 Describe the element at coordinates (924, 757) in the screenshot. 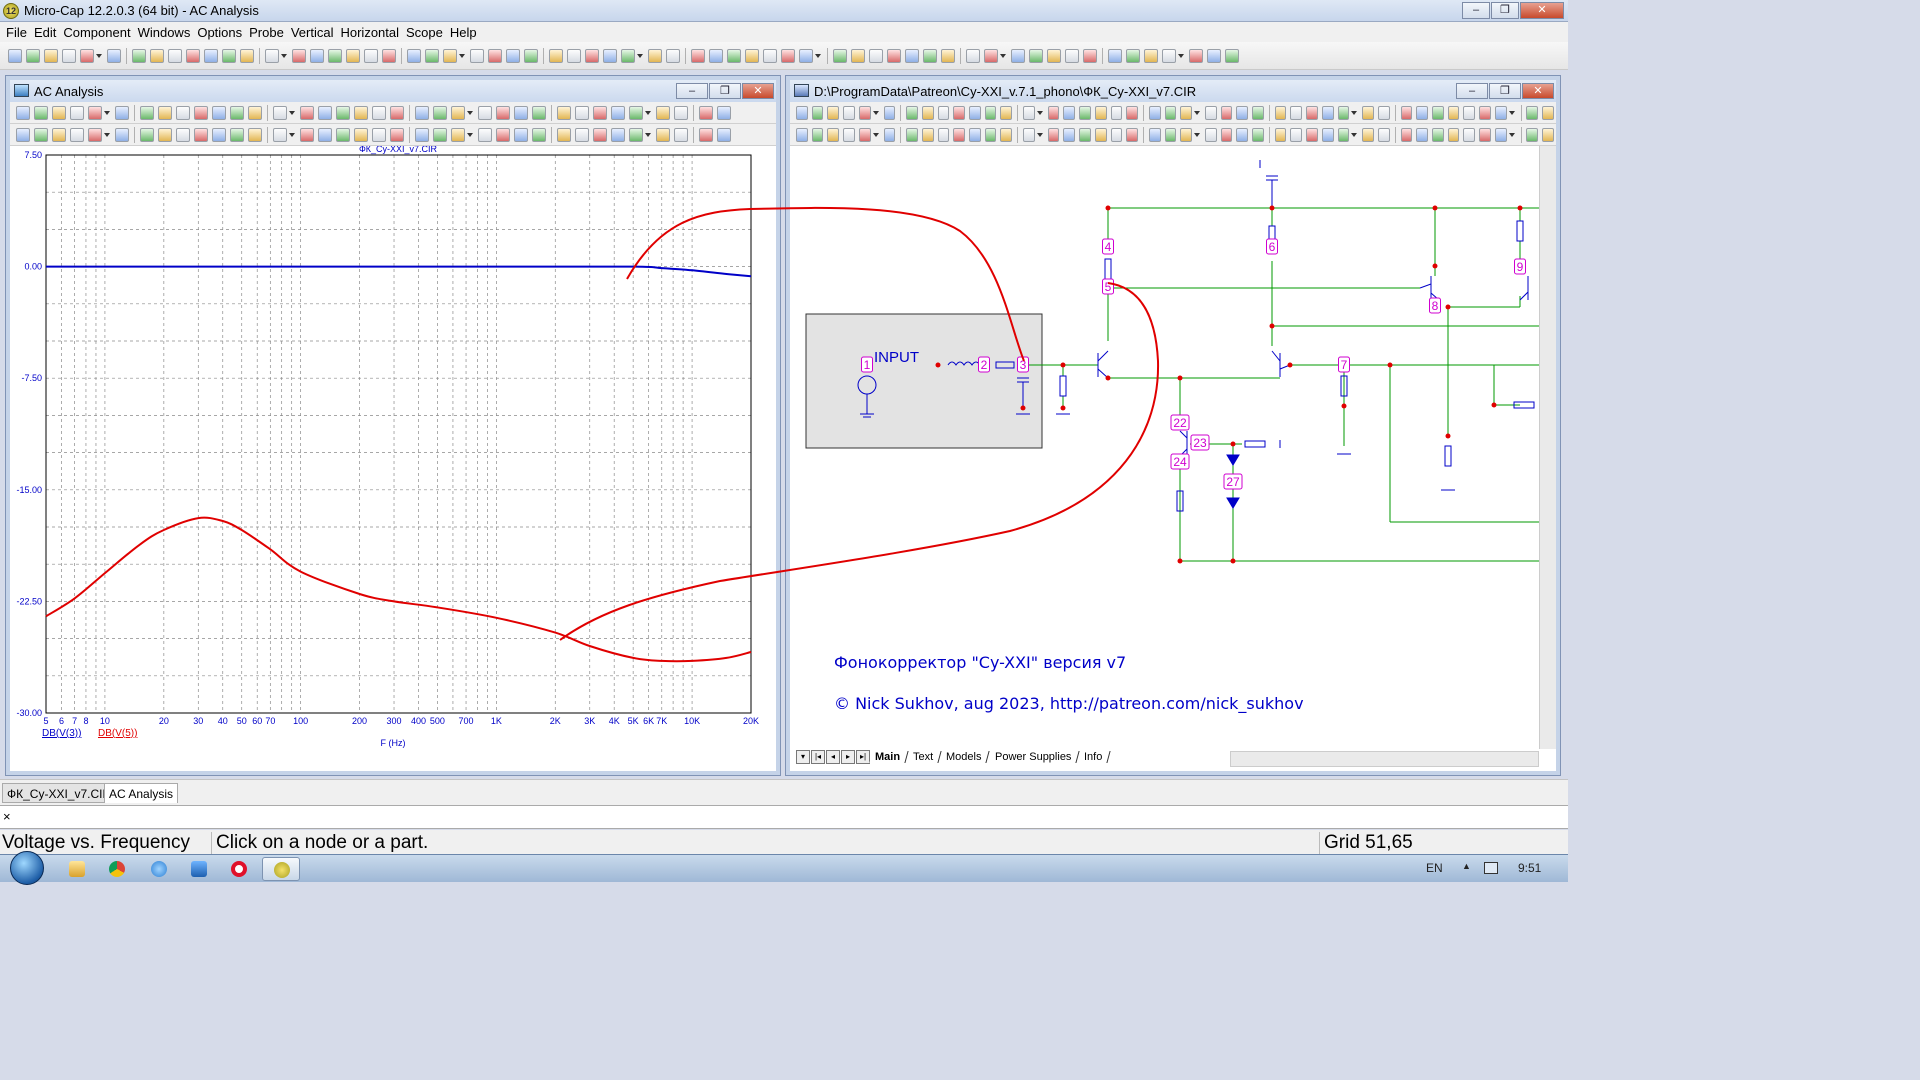

I see `tab-text: Text` at that location.